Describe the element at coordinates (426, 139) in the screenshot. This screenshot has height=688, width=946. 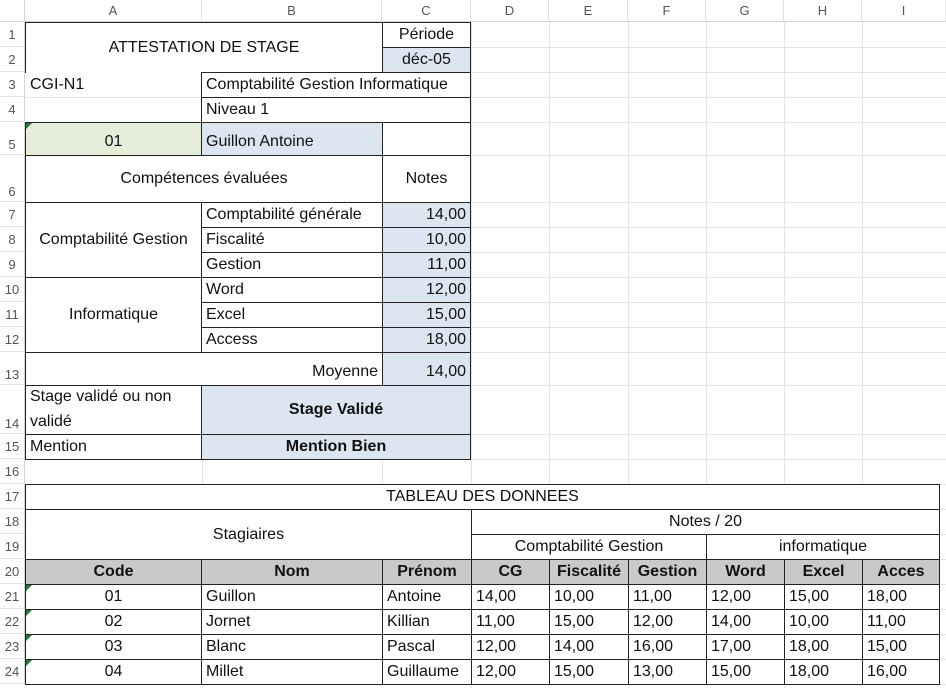
I see `empty-cell` at that location.